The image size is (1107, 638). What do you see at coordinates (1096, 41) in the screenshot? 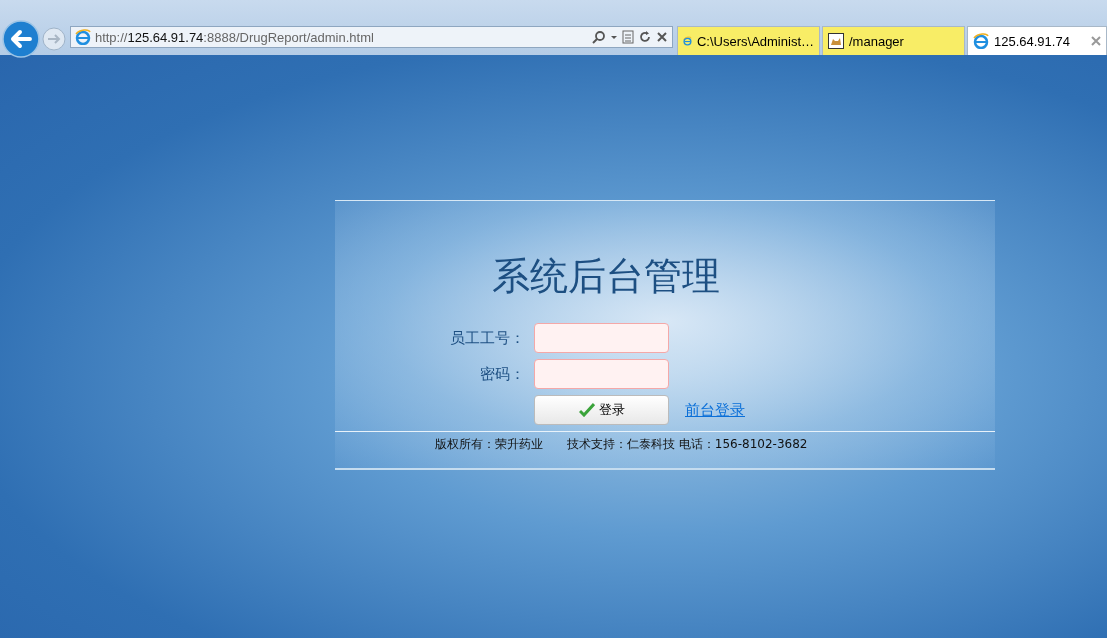
I see `close-icon` at bounding box center [1096, 41].